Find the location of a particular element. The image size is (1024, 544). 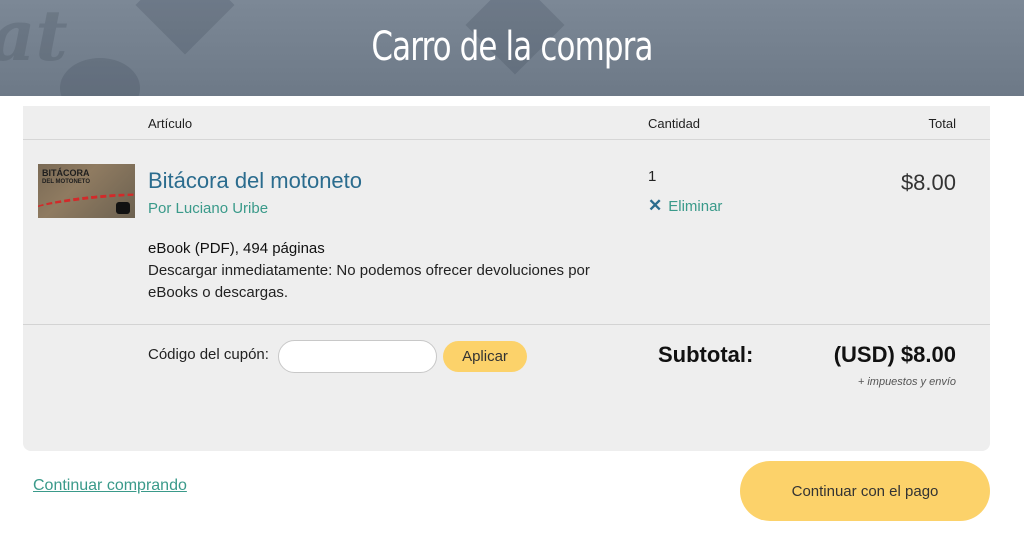

item-line-total: $8.00 is located at coordinates (928, 182).